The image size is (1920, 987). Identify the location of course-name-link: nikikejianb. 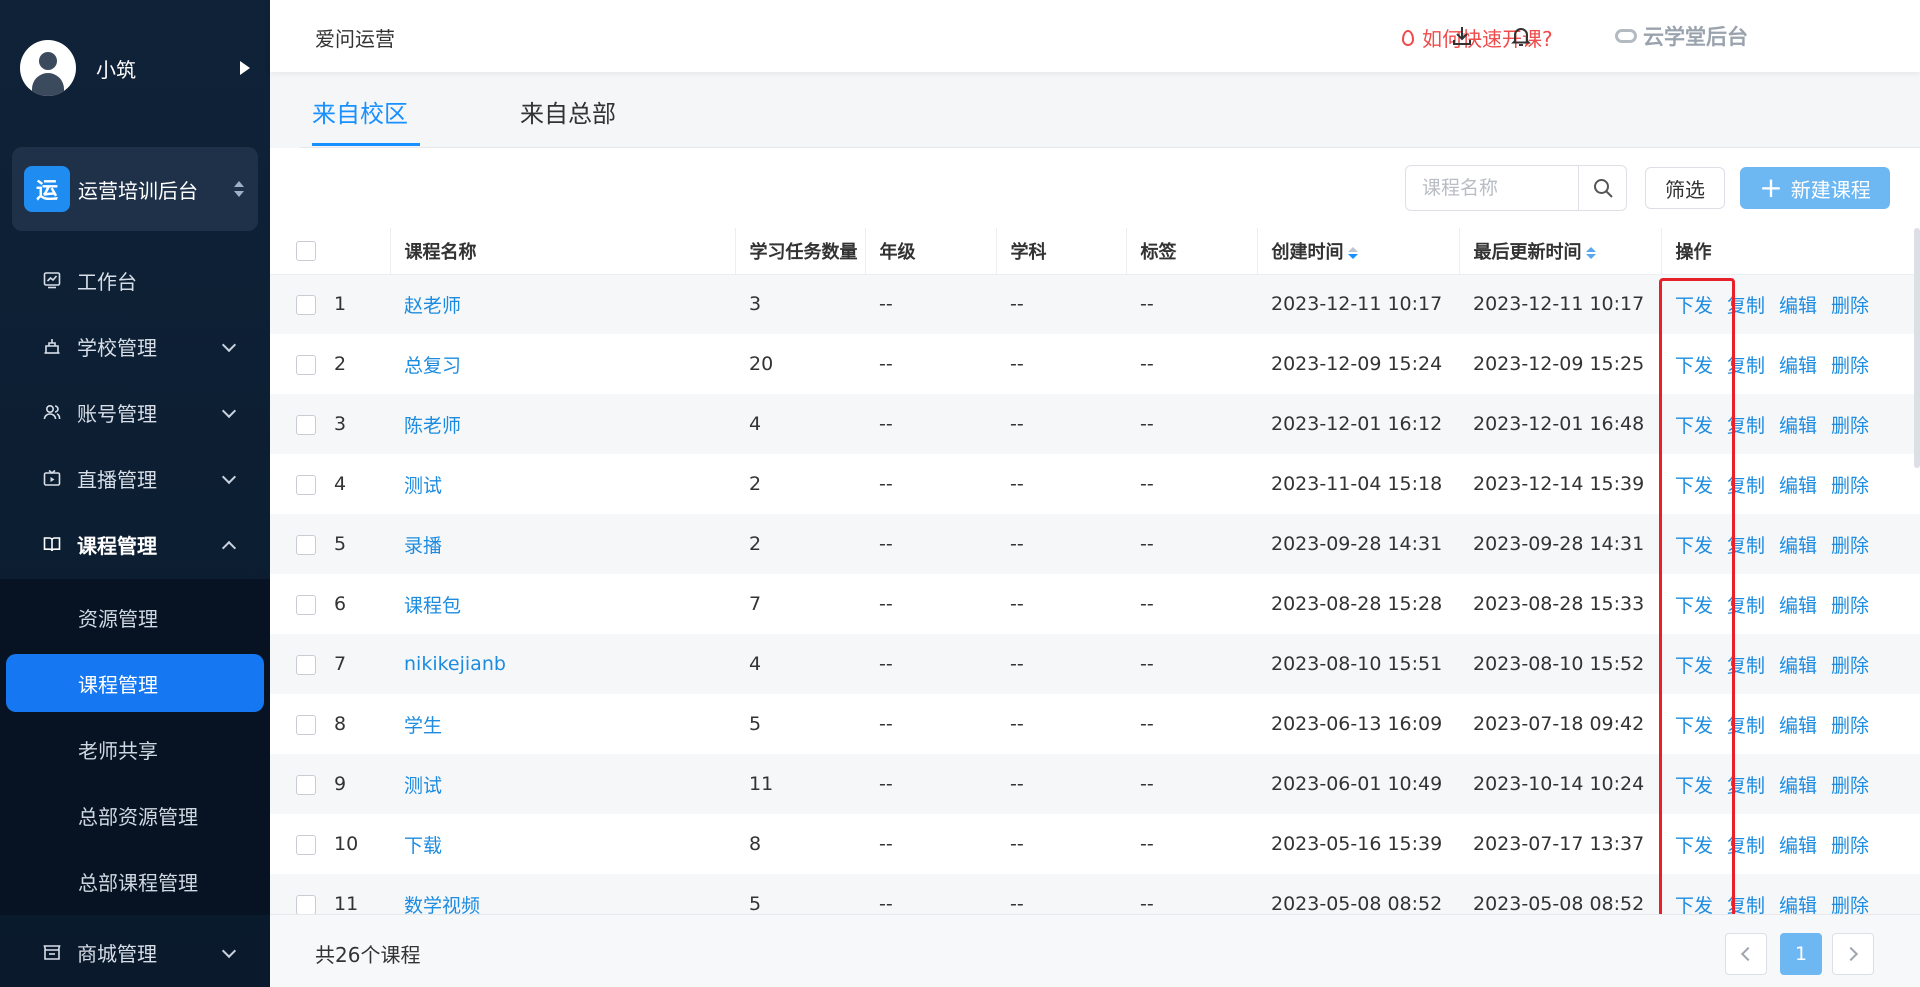
(455, 664).